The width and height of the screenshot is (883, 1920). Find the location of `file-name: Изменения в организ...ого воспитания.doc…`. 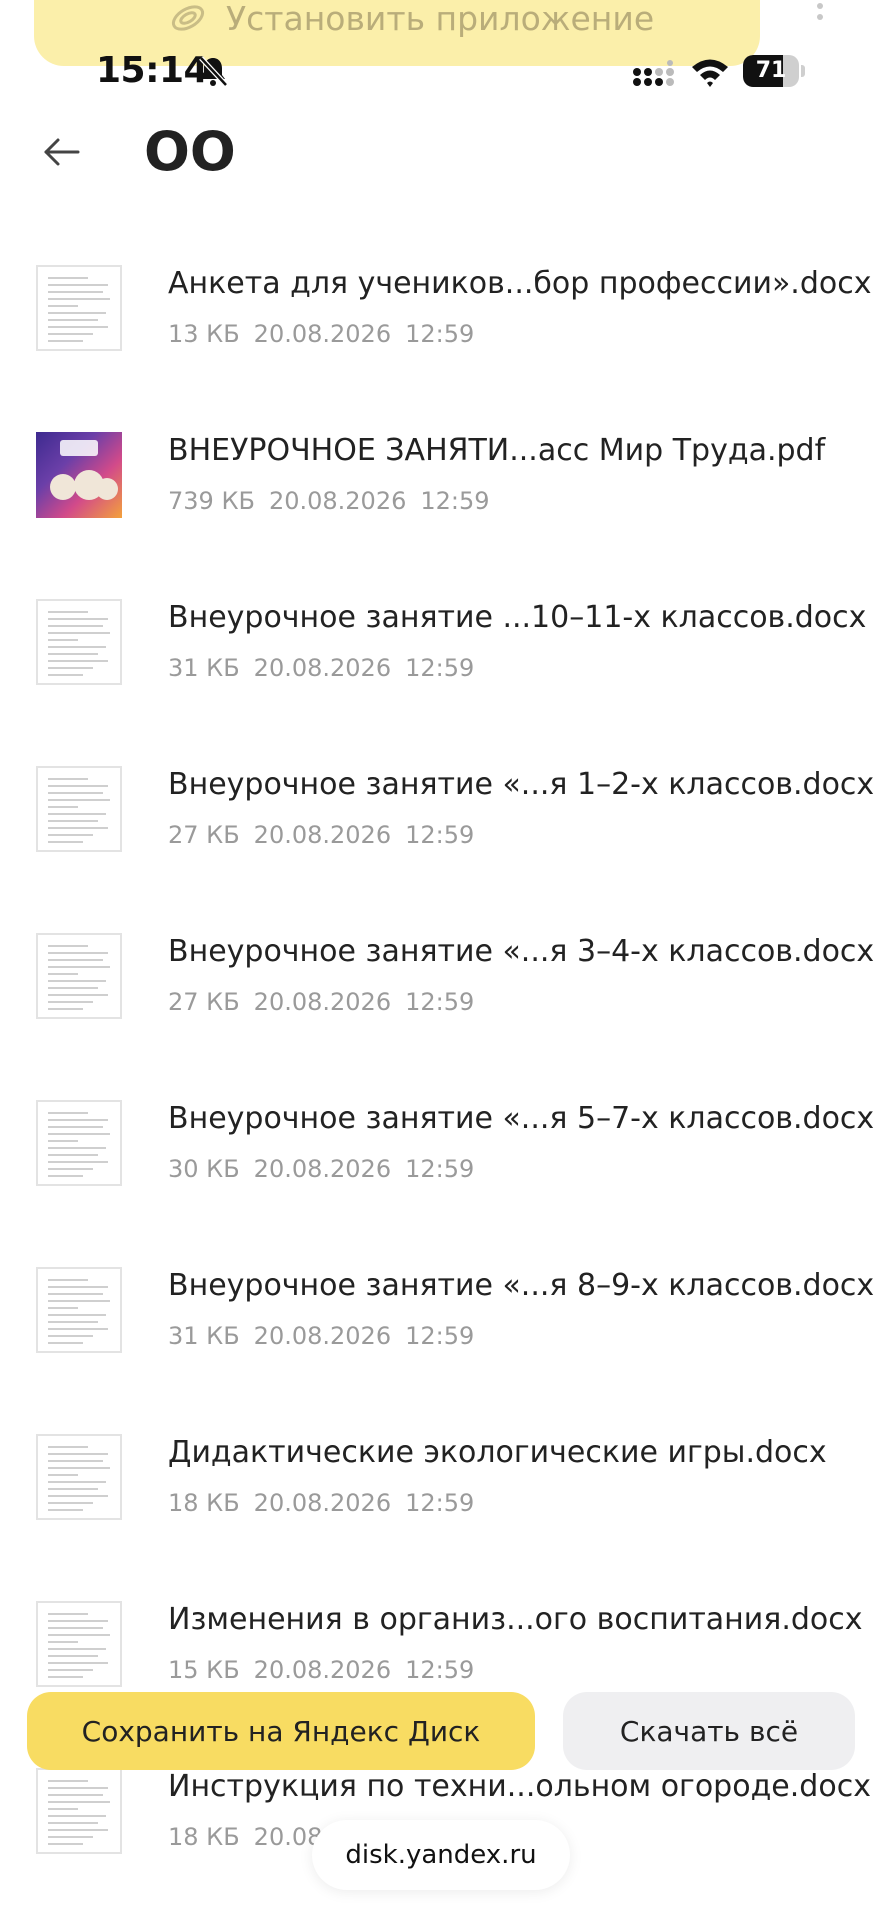

file-name: Изменения в организ...ого воспитания.doc… is located at coordinates (515, 1619).